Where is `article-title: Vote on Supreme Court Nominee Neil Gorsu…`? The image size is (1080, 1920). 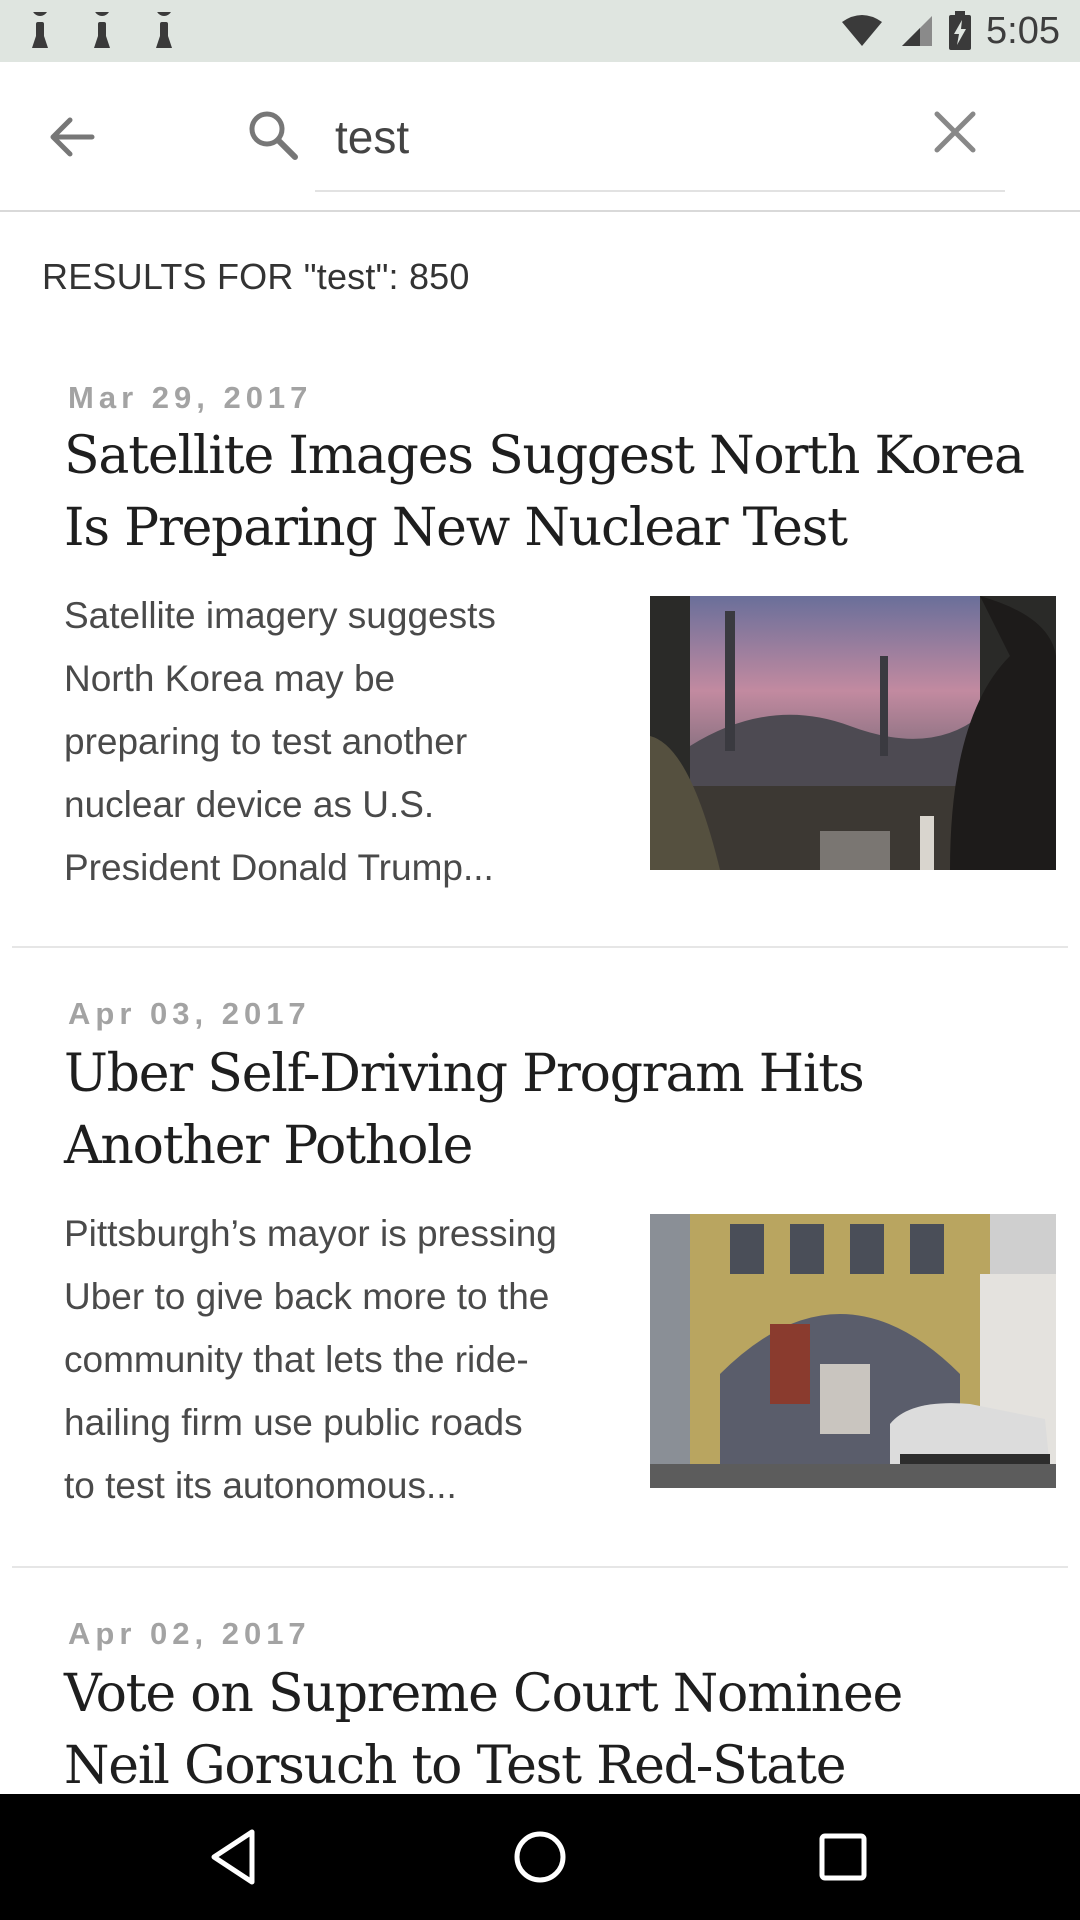 article-title: Vote on Supreme Court Nominee Neil Gorsu… is located at coordinates (554, 1726).